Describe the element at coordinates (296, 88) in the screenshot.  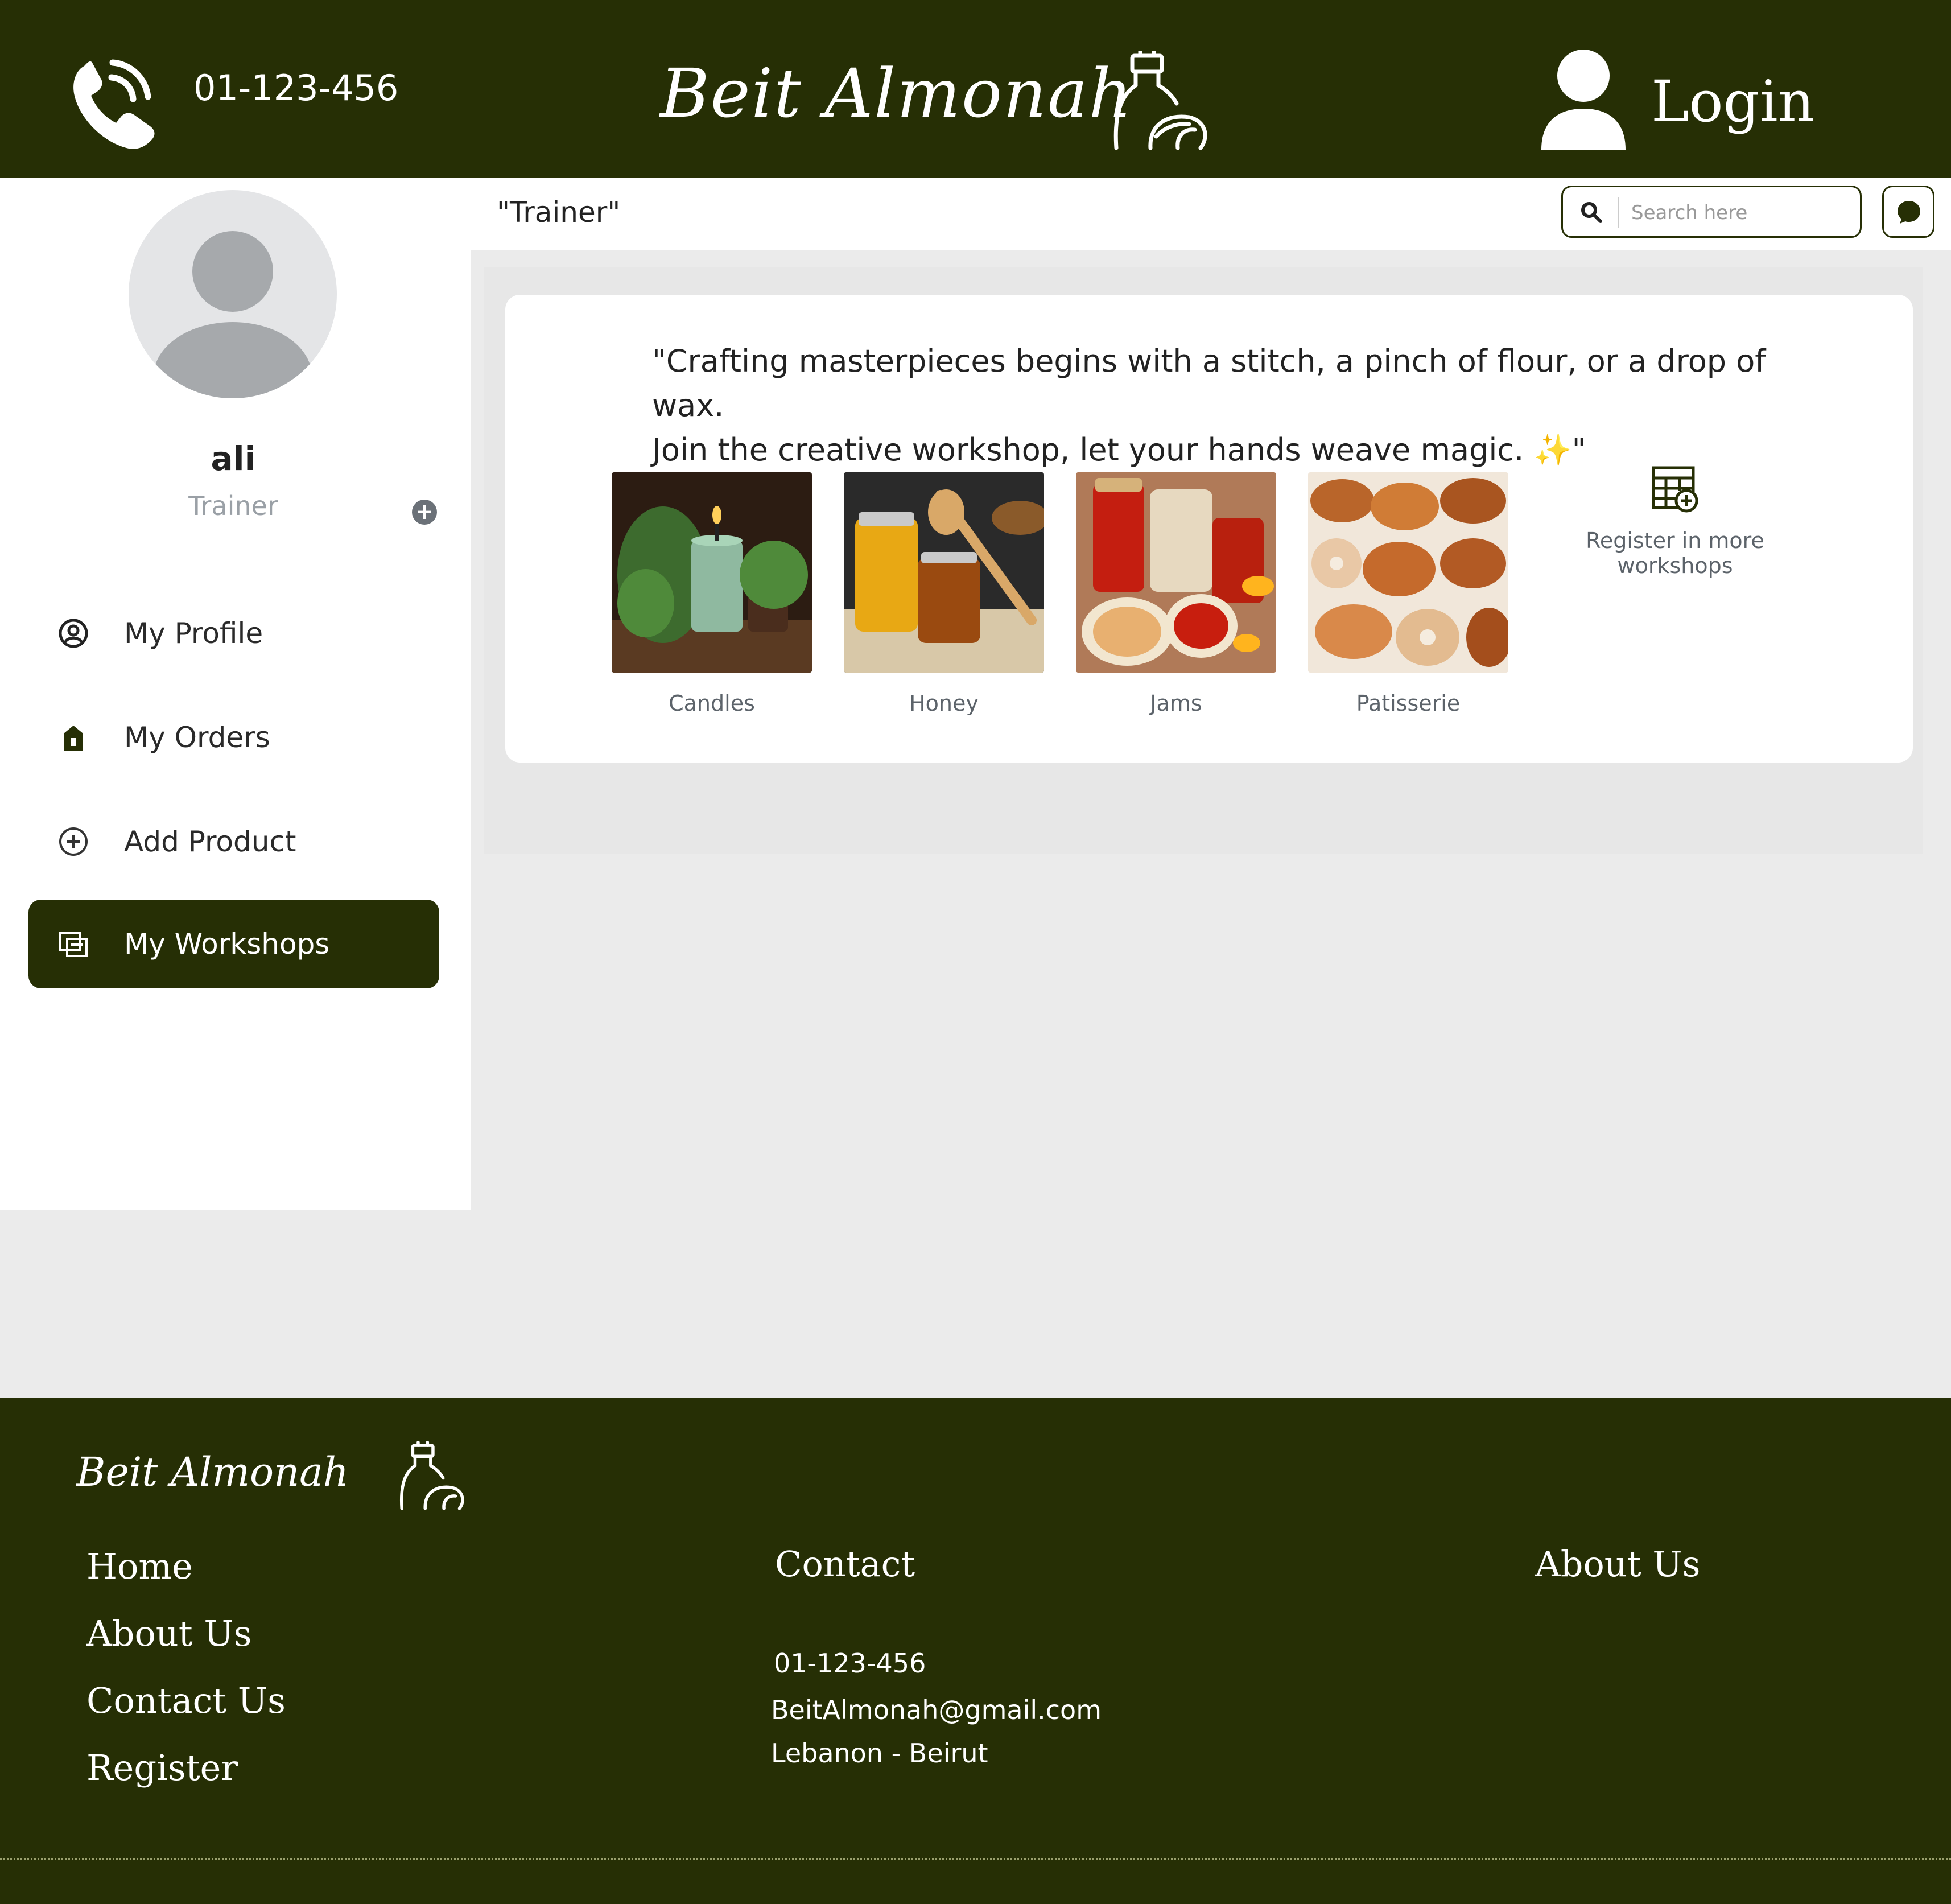
I see `header-phone: 01-123-456` at that location.